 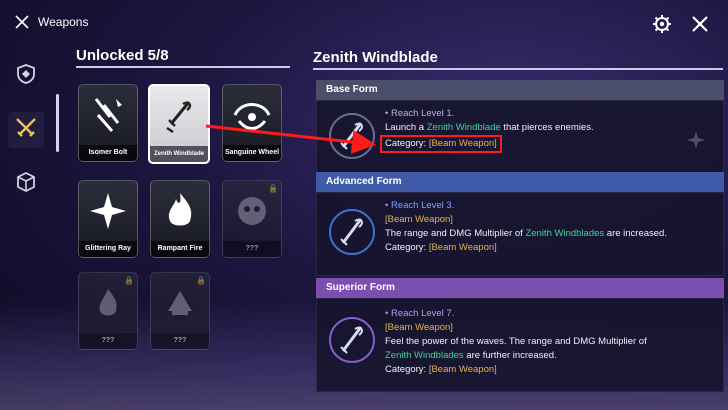 What do you see at coordinates (290, 139) in the screenshot?
I see `annotation-arrow` at bounding box center [290, 139].